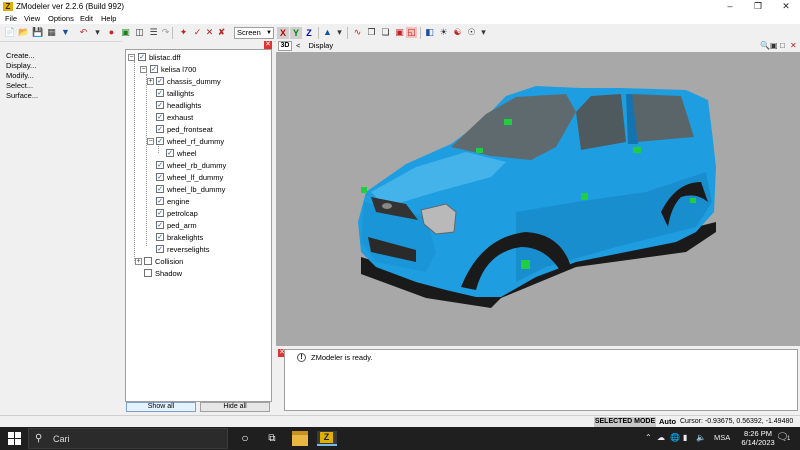  What do you see at coordinates (327, 32) in the screenshot?
I see `pivot-icon: ▲` at bounding box center [327, 32].